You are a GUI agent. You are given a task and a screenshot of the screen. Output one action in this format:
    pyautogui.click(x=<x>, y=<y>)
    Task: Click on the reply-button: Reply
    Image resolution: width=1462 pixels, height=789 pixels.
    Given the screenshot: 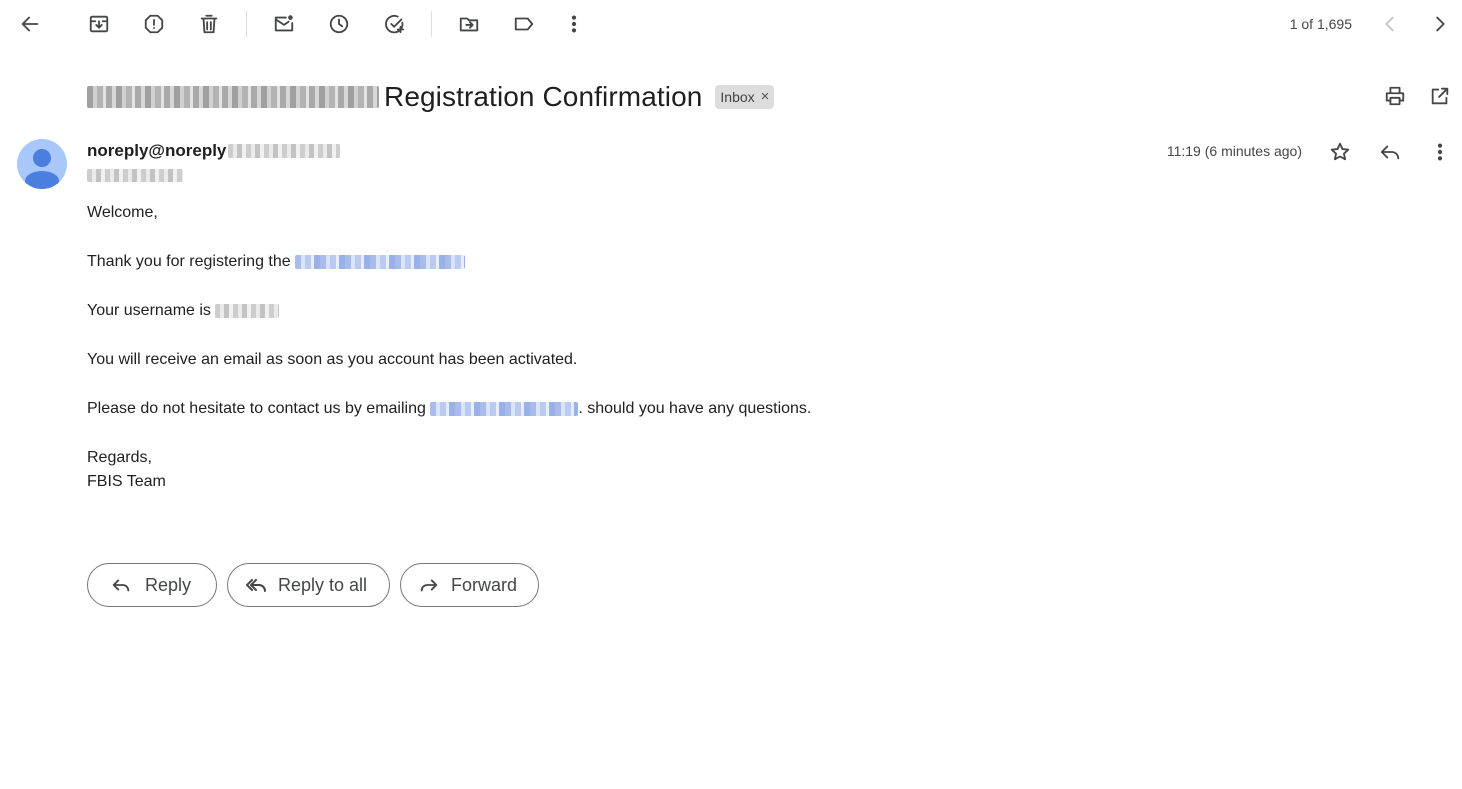 What is the action you would take?
    pyautogui.click(x=152, y=585)
    